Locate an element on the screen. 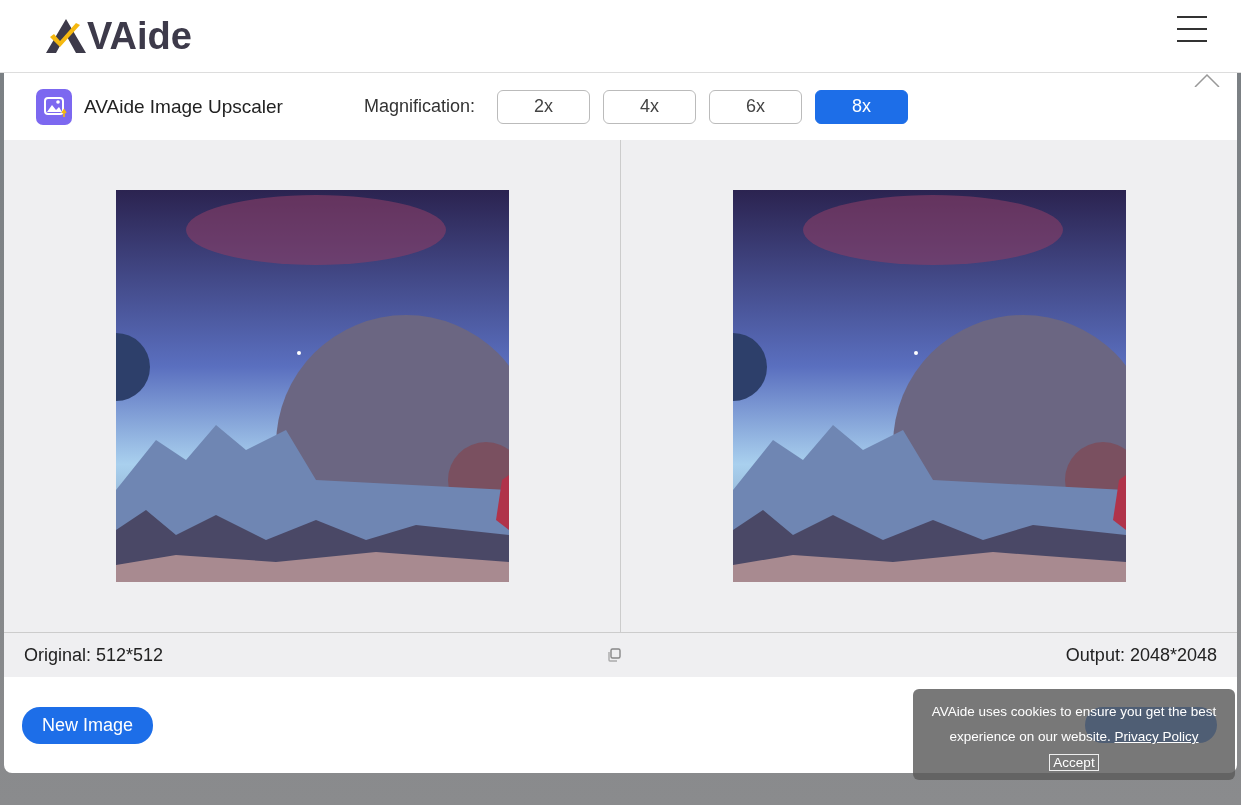 The image size is (1241, 805). magnification-label: Magnification: is located at coordinates (420, 106).